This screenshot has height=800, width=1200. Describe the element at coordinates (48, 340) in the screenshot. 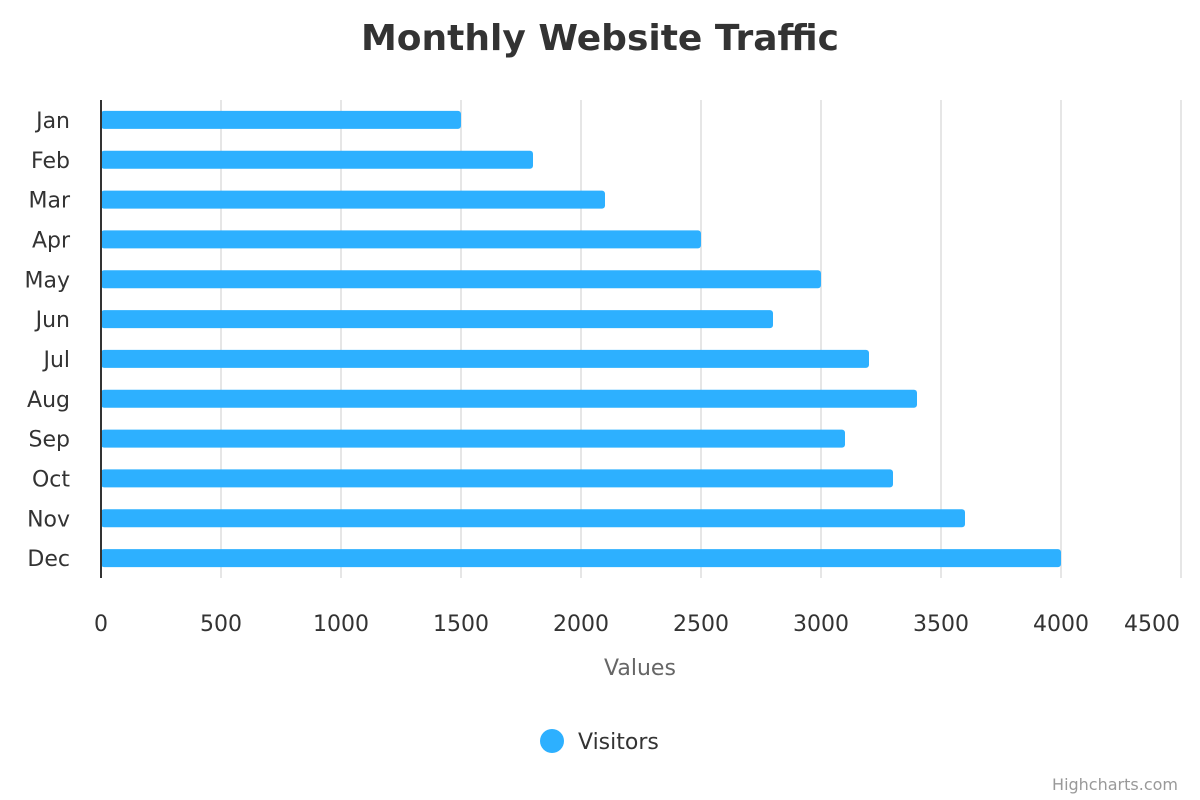

I see `category-labels: Jan Feb Mar Apr May Jun Jul Aug Sep Oct Nov Dec` at that location.